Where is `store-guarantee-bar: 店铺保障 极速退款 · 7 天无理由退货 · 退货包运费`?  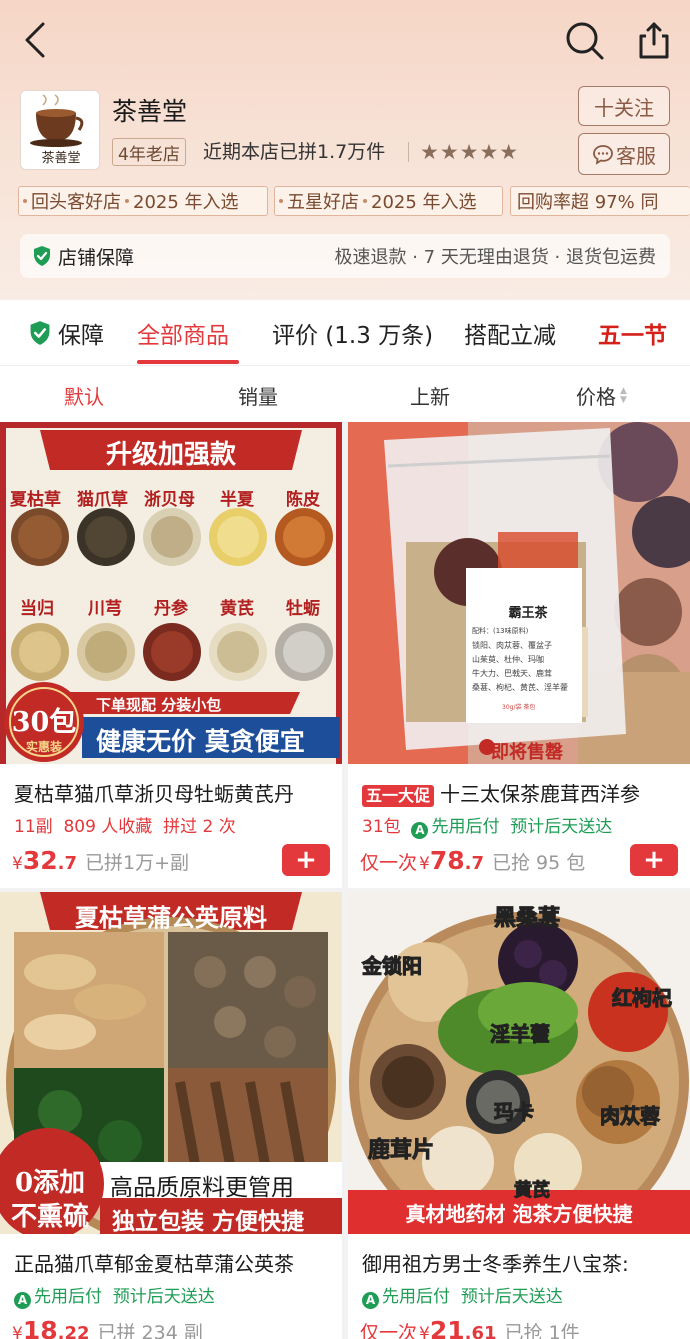 store-guarantee-bar: 店铺保障 极速退款 · 7 天无理由退货 · 退货包运费 is located at coordinates (345, 256).